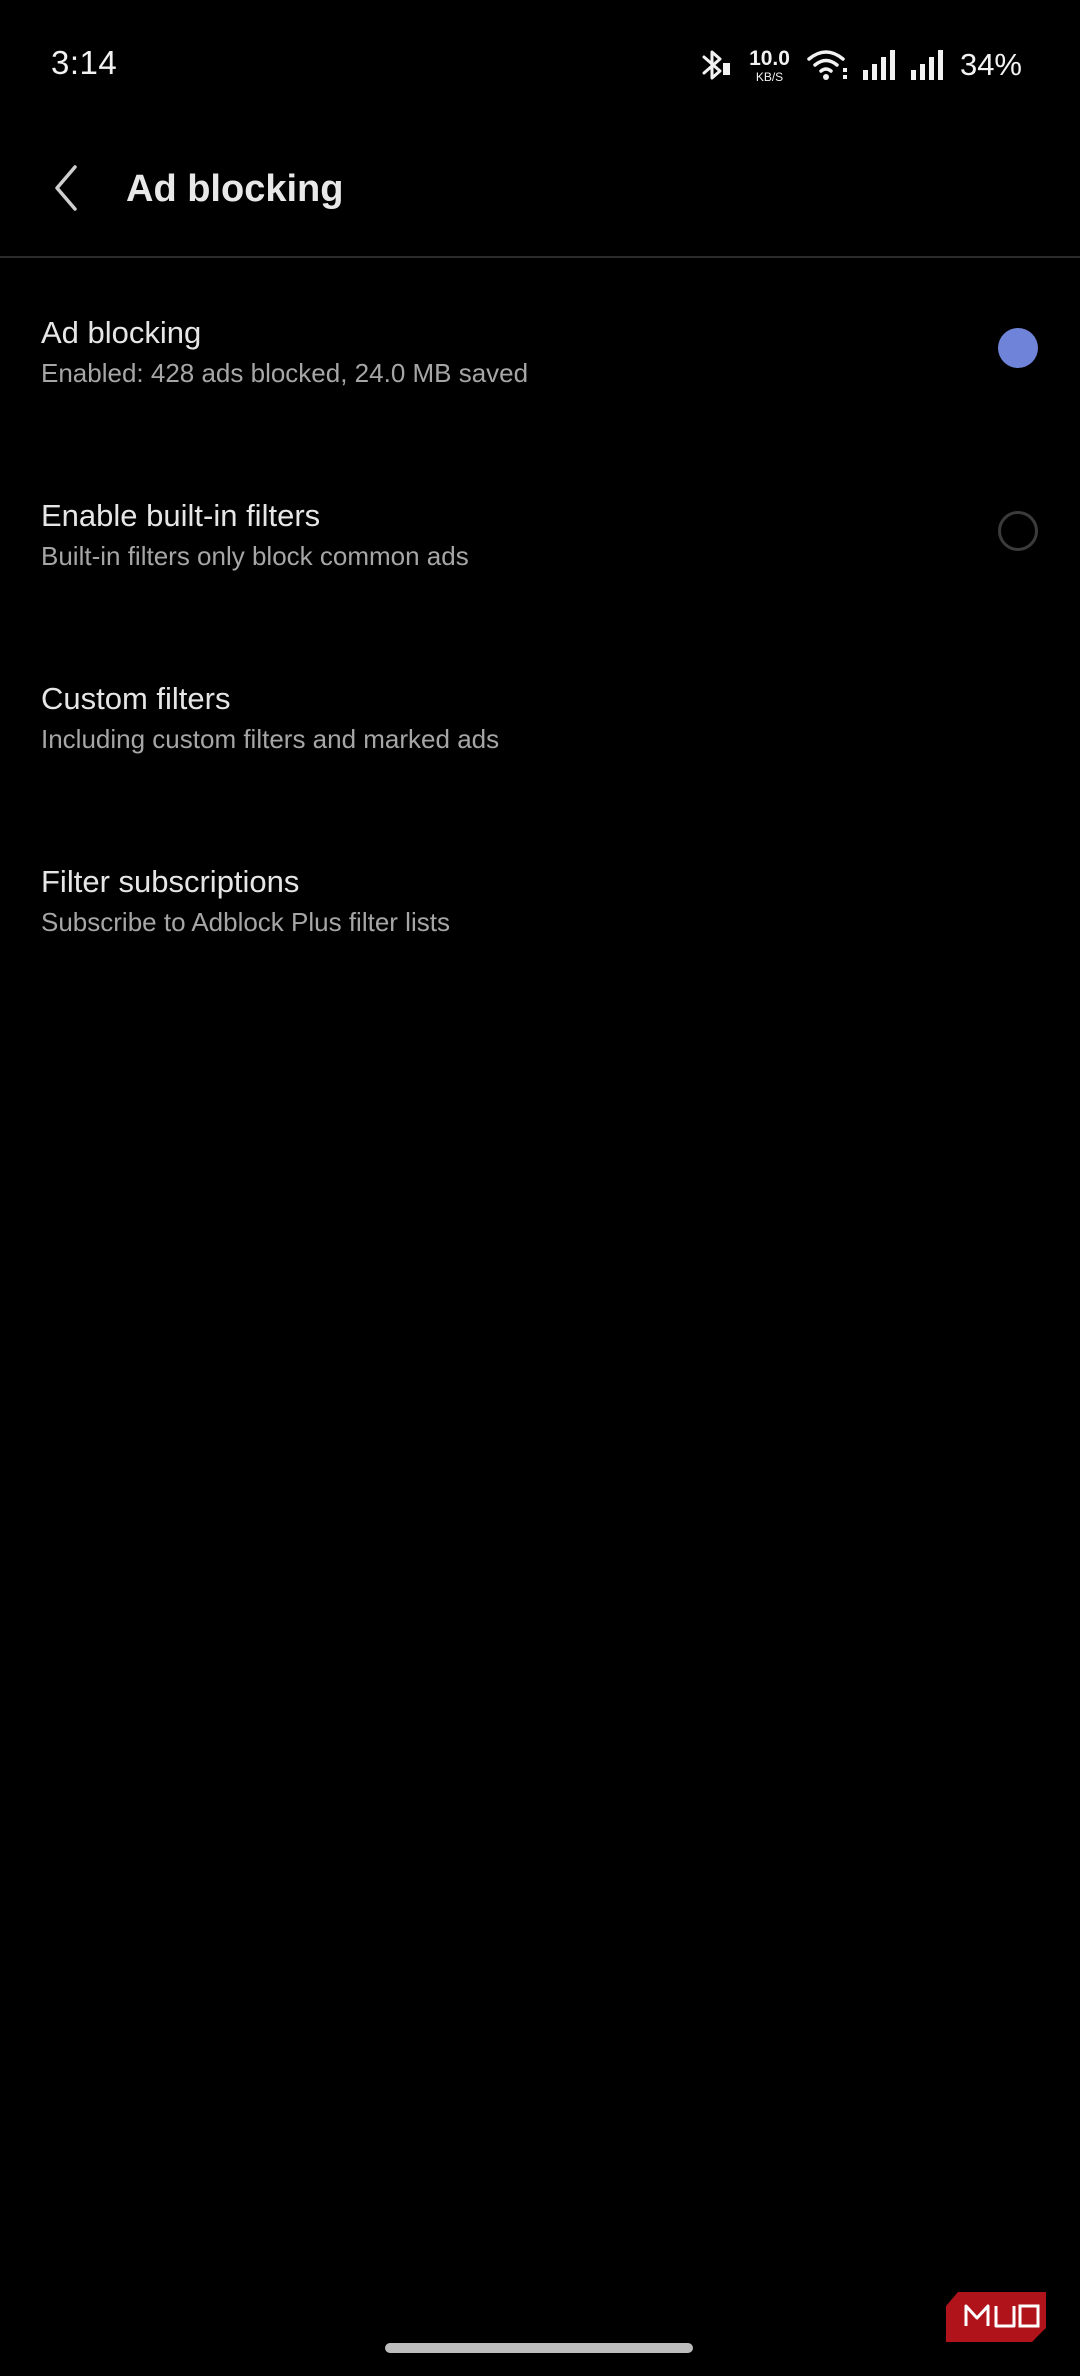 The image size is (1080, 2376). What do you see at coordinates (121, 332) in the screenshot?
I see `setting-title: Ad blocking` at bounding box center [121, 332].